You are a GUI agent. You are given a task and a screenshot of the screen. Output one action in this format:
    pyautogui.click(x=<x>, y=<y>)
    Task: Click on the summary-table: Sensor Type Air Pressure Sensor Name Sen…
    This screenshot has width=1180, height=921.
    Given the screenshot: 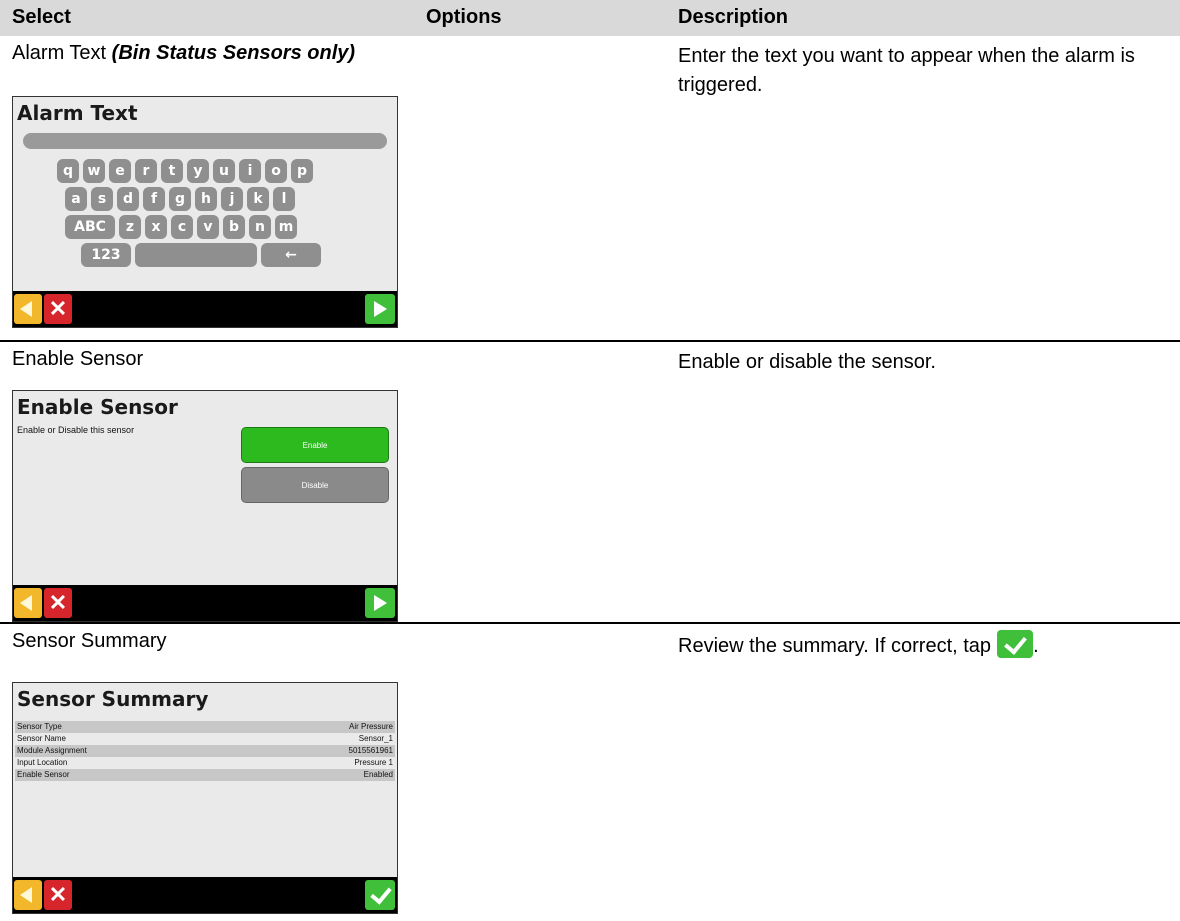 What is the action you would take?
    pyautogui.click(x=205, y=751)
    